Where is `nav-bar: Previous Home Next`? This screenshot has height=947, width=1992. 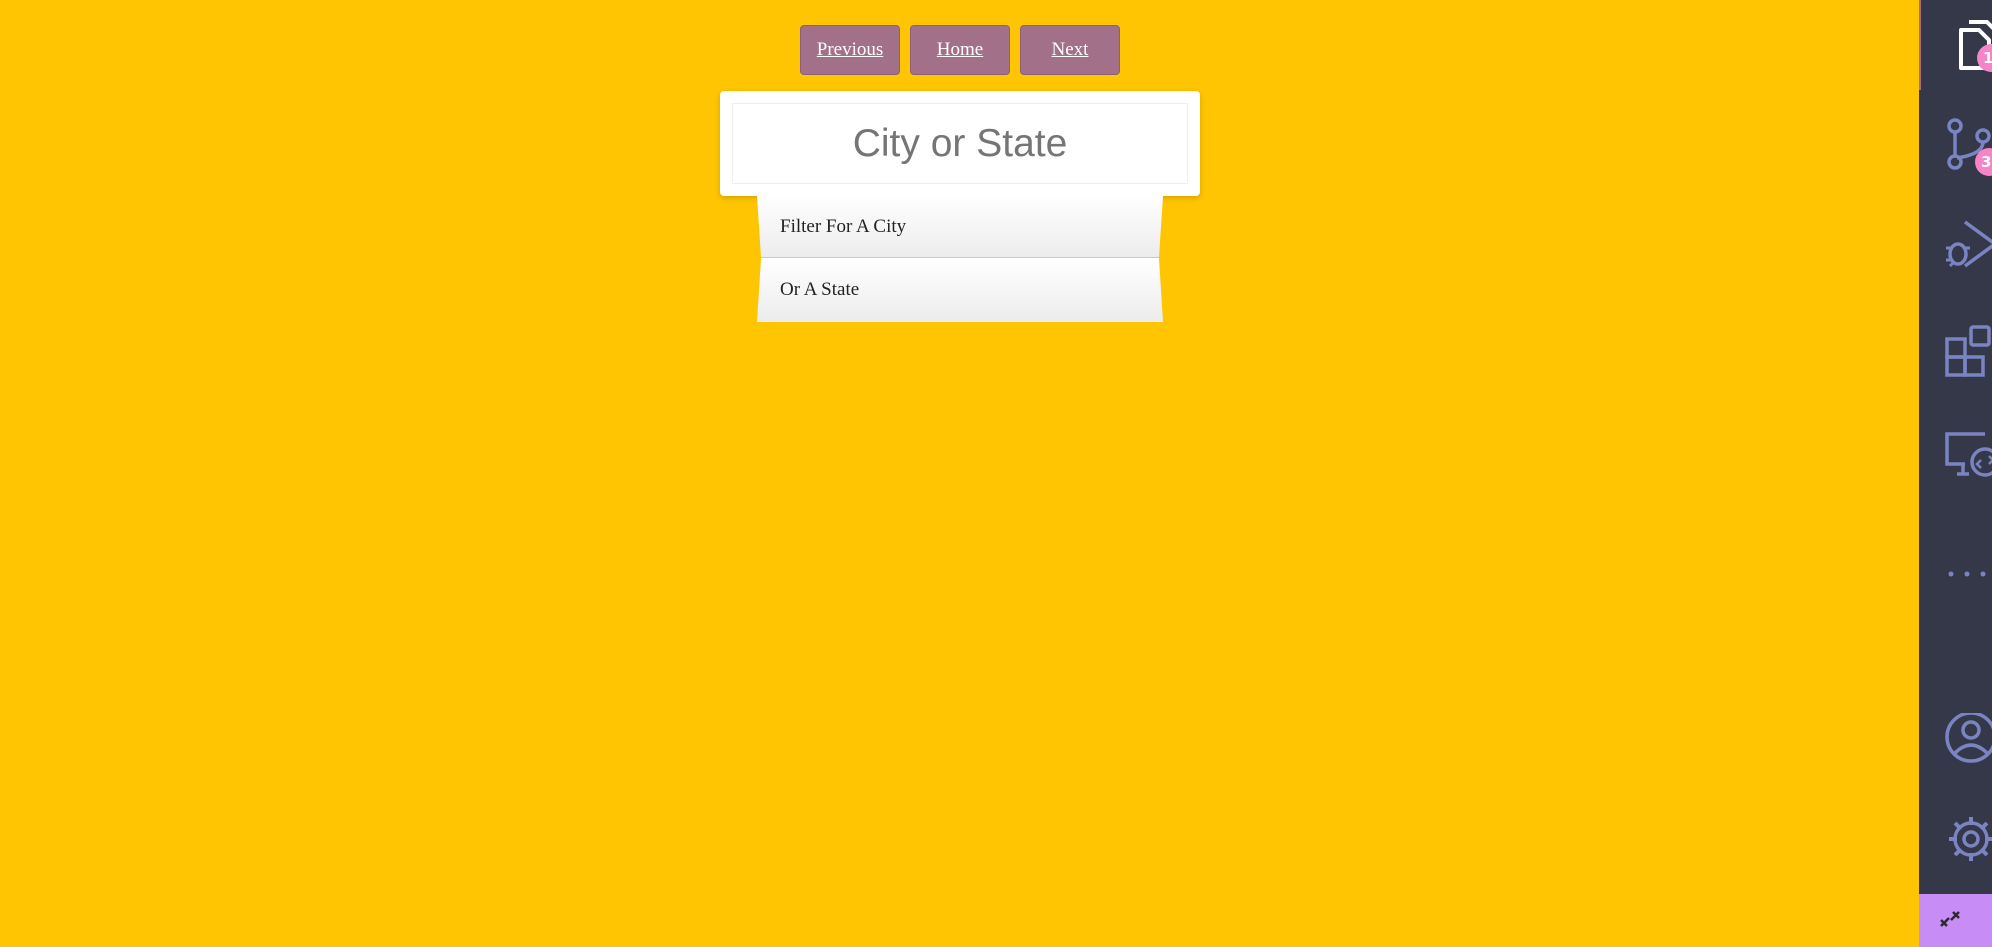 nav-bar: Previous Home Next is located at coordinates (960, 50).